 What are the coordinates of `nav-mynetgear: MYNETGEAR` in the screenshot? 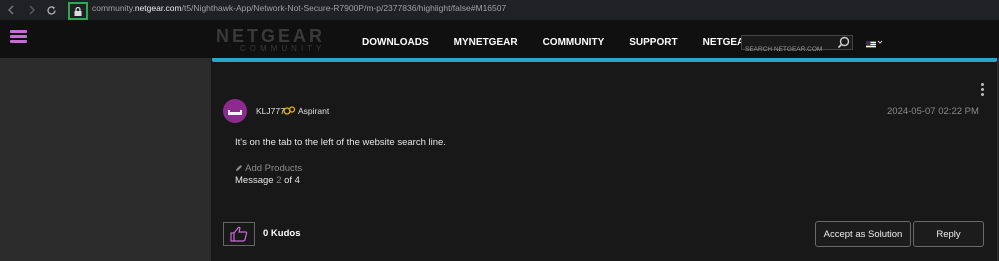 It's located at (486, 42).